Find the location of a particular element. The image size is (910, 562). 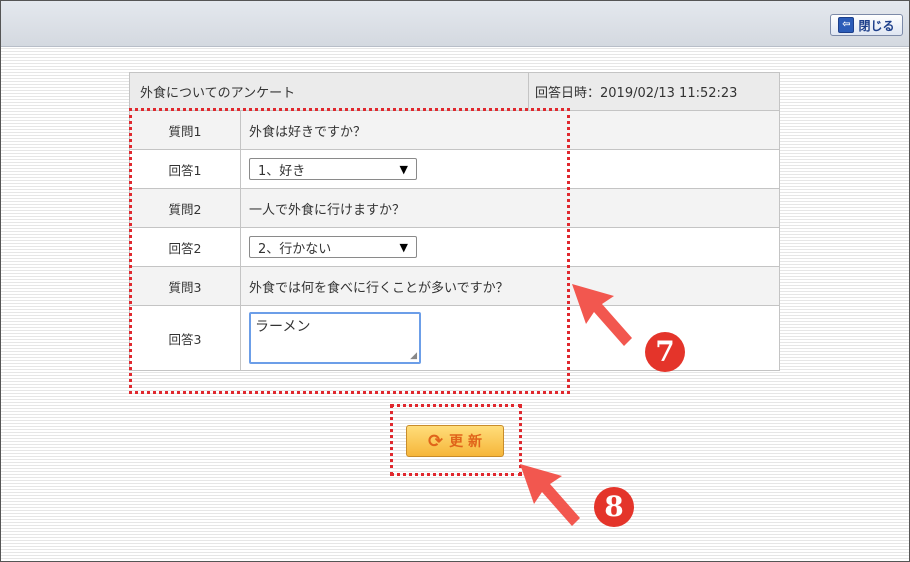

marker-8: 8 is located at coordinates (614, 507).